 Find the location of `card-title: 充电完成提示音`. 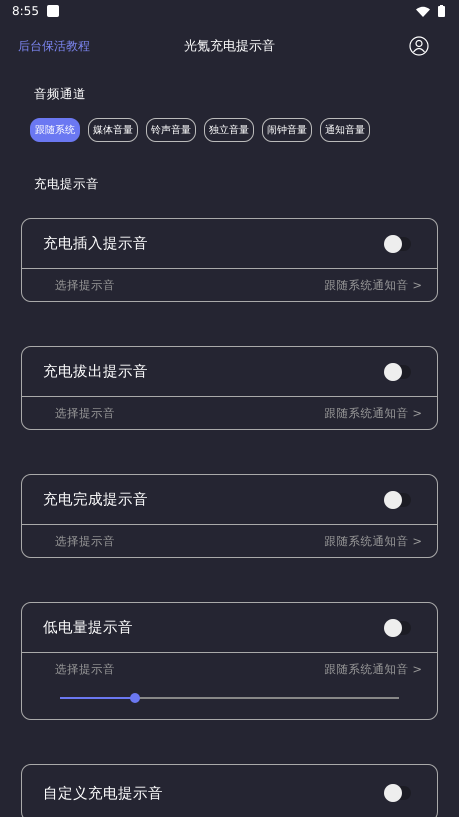

card-title: 充电完成提示音 is located at coordinates (95, 499).